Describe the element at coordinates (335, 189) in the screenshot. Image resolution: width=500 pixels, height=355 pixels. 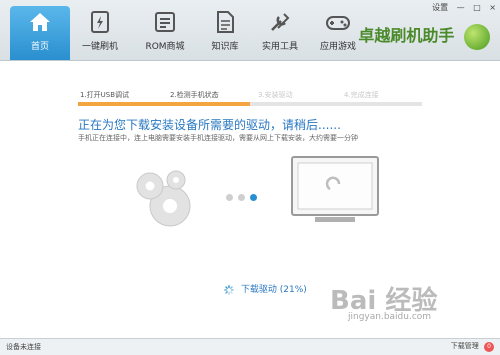
I see `monitor-icon` at that location.